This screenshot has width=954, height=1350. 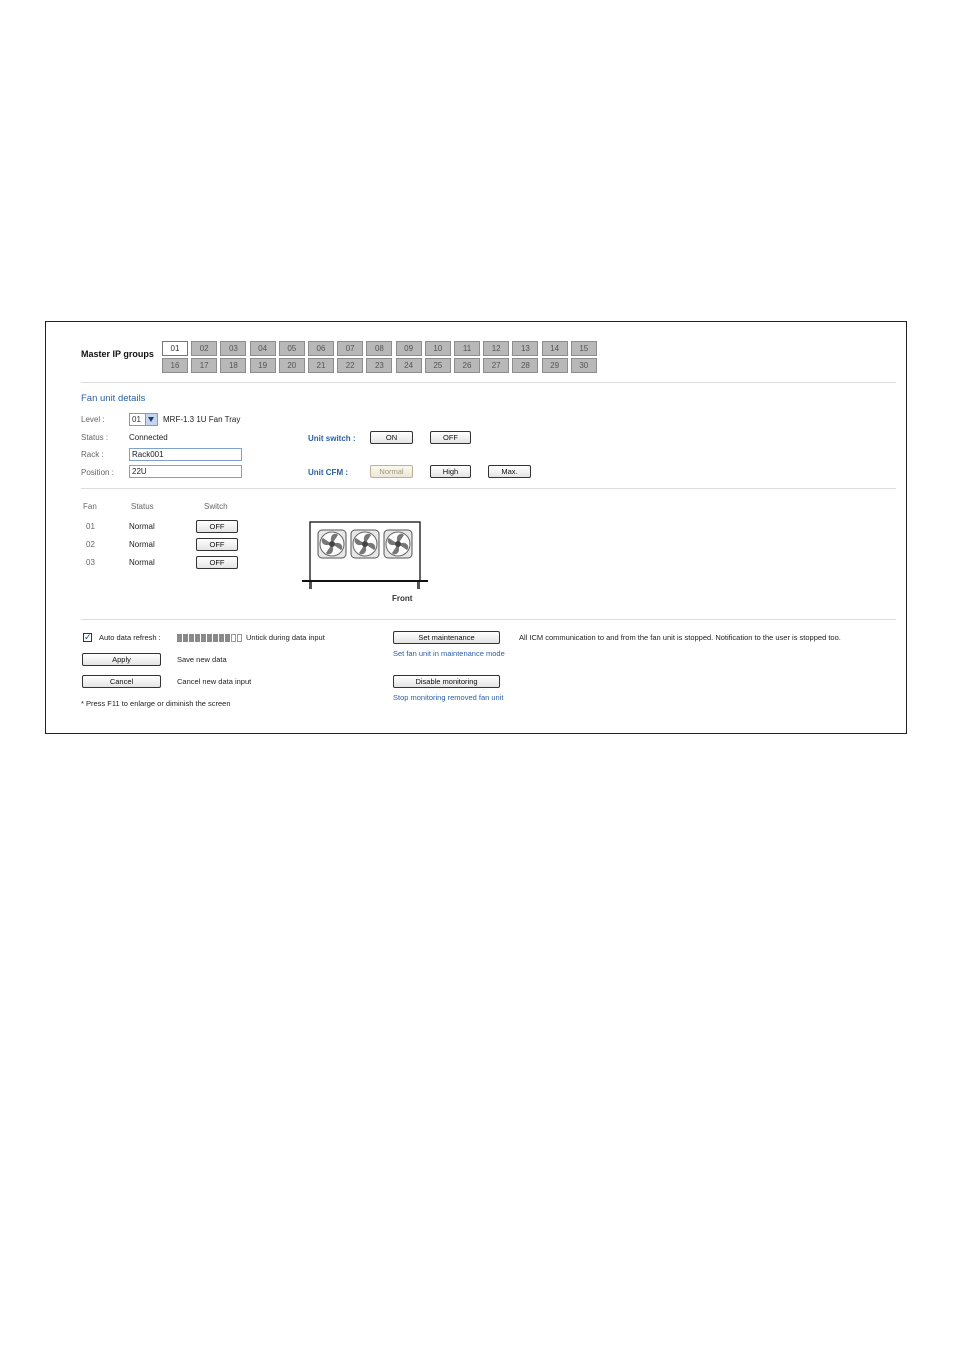 I want to click on ip-group-button-21: 21, so click(x=321, y=365).